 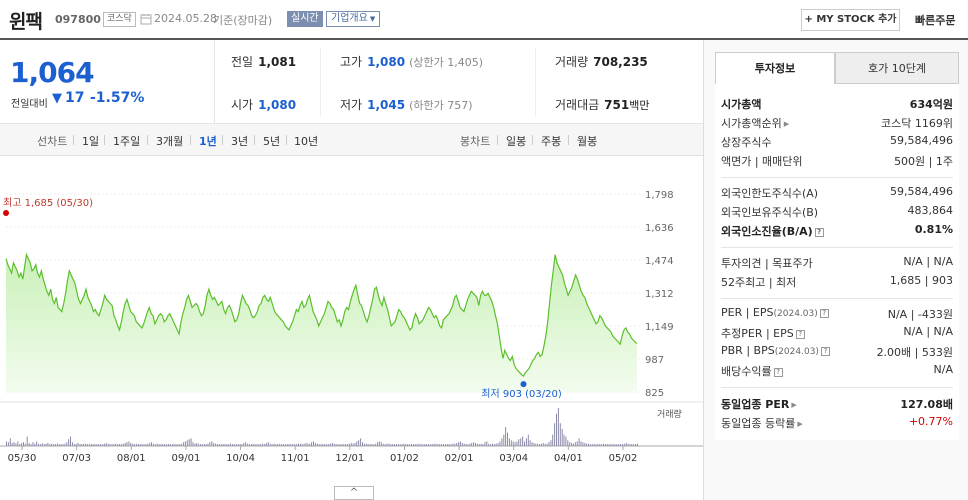 What do you see at coordinates (131, 458) in the screenshot?
I see `x-tick-label: 08/01` at bounding box center [131, 458].